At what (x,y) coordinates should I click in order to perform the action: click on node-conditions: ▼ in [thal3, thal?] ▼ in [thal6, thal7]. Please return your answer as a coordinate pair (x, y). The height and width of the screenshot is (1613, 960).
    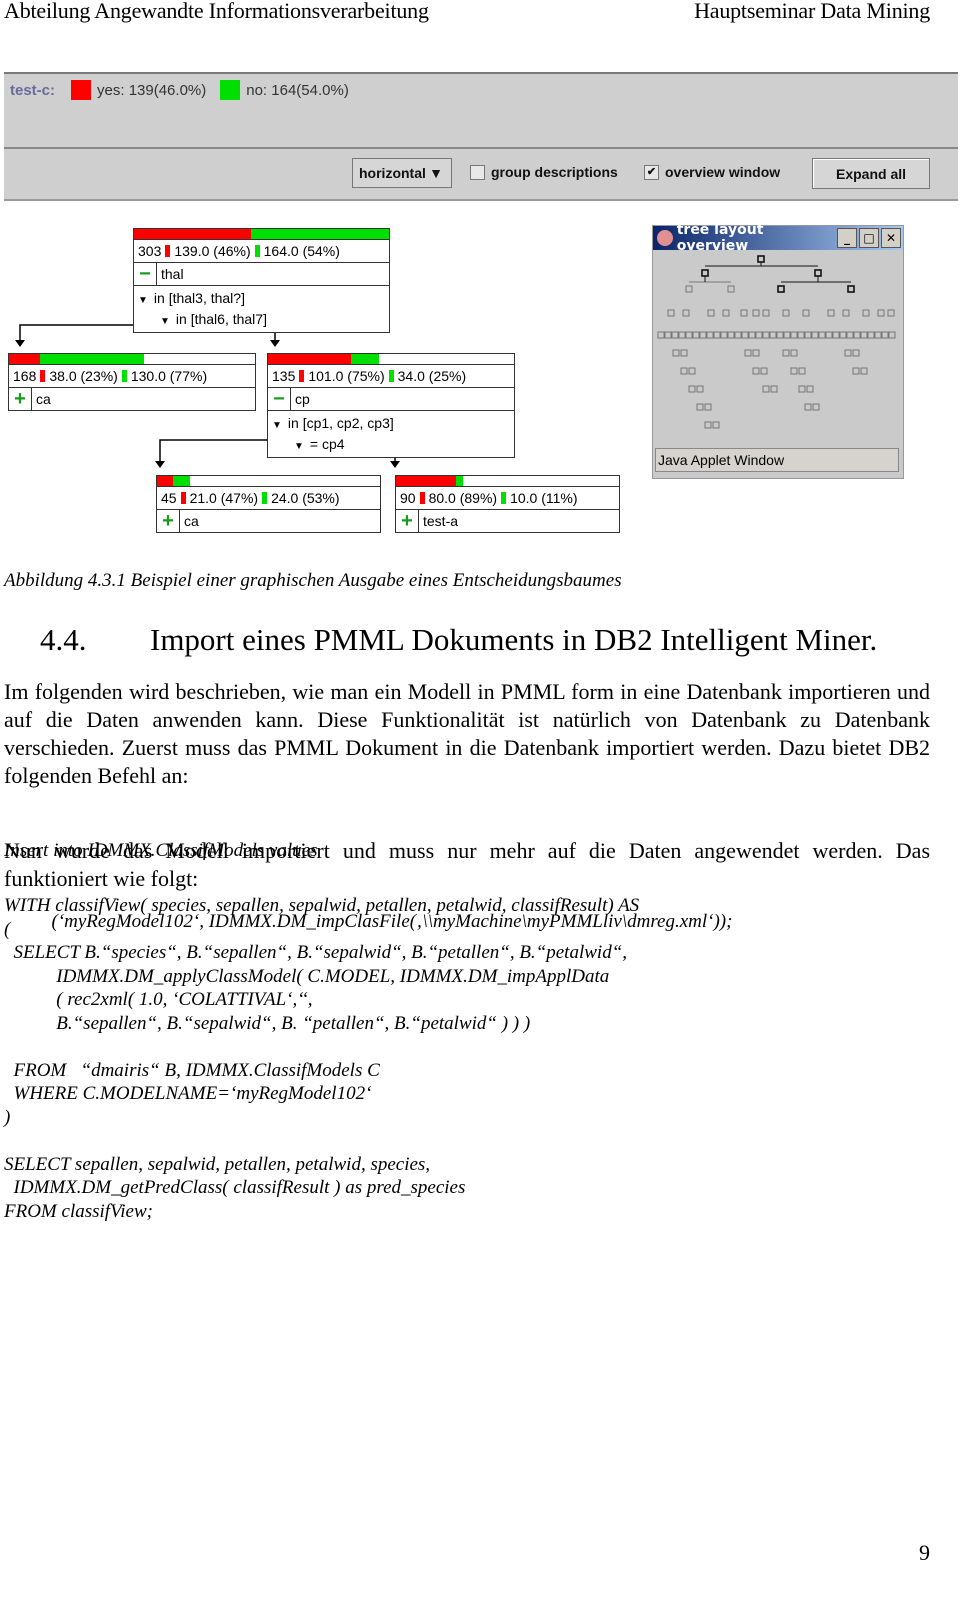
    Looking at the image, I should click on (261, 309).